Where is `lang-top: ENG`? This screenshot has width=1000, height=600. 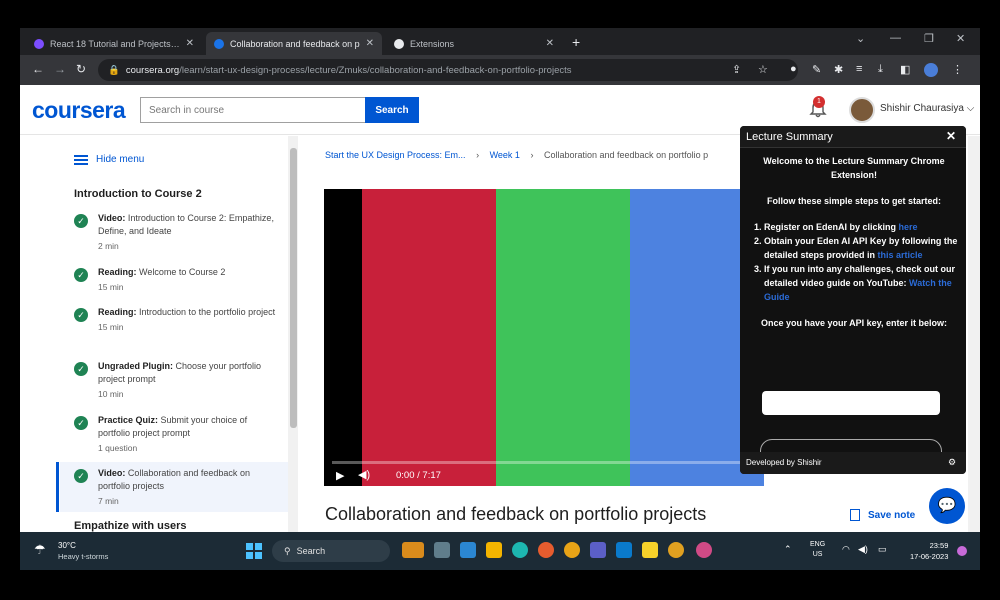 lang-top: ENG is located at coordinates (818, 544).